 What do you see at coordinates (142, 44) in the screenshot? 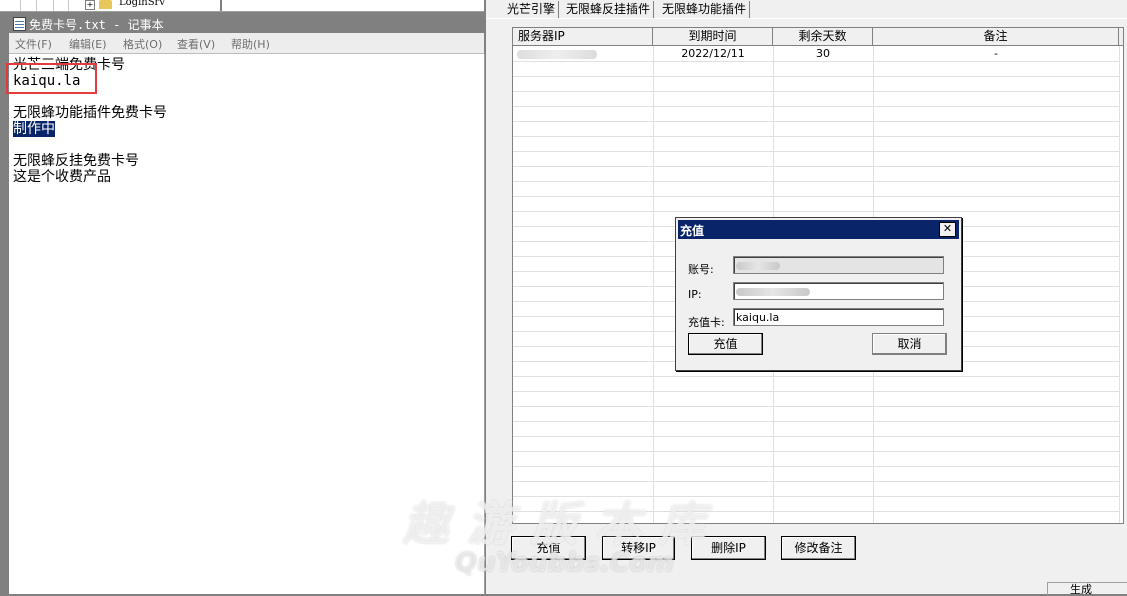
I see `menu-format: 格式(O)` at bounding box center [142, 44].